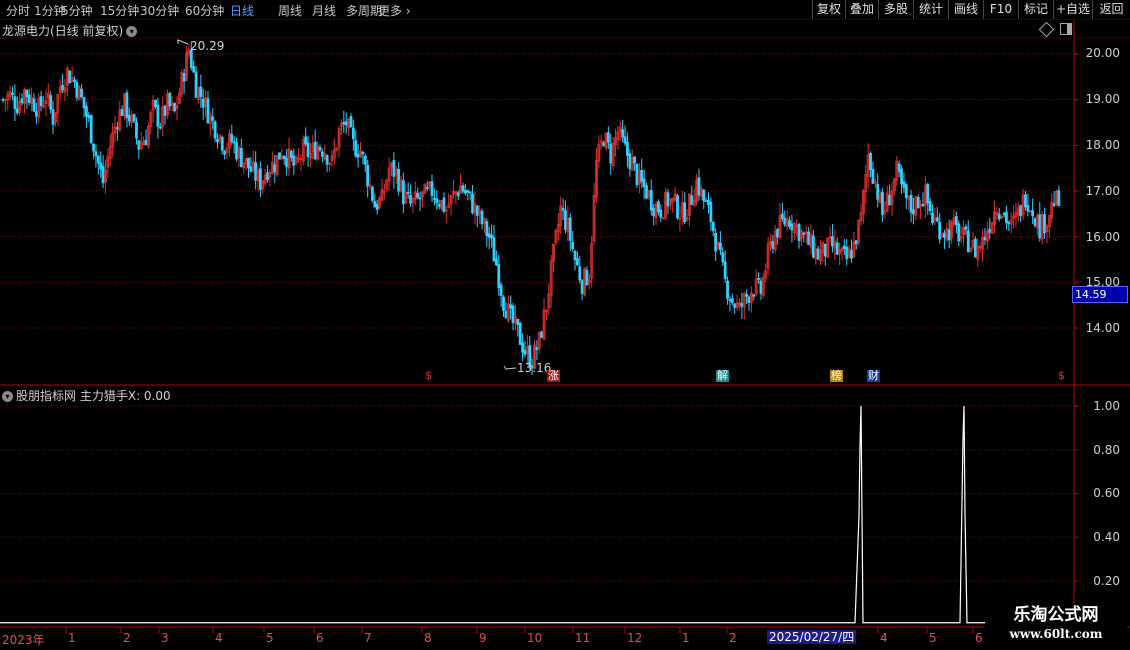 The width and height of the screenshot is (1130, 650). Describe the element at coordinates (483, 638) in the screenshot. I see `month-label: 9` at that location.